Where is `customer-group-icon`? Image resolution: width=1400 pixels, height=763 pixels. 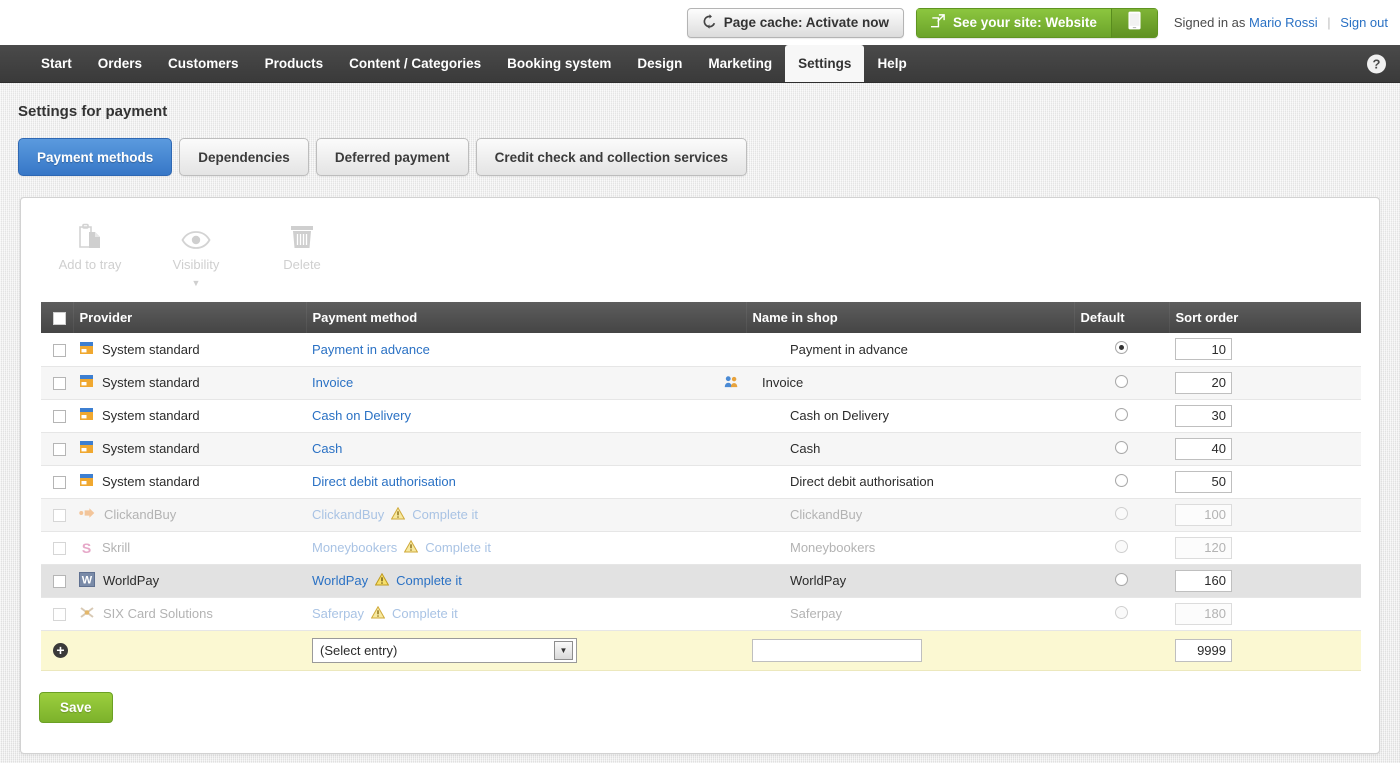 customer-group-icon is located at coordinates (738, 383).